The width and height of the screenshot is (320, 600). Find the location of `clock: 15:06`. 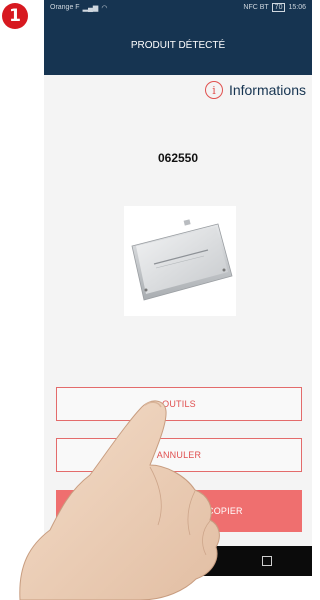

clock: 15:06 is located at coordinates (297, 7).